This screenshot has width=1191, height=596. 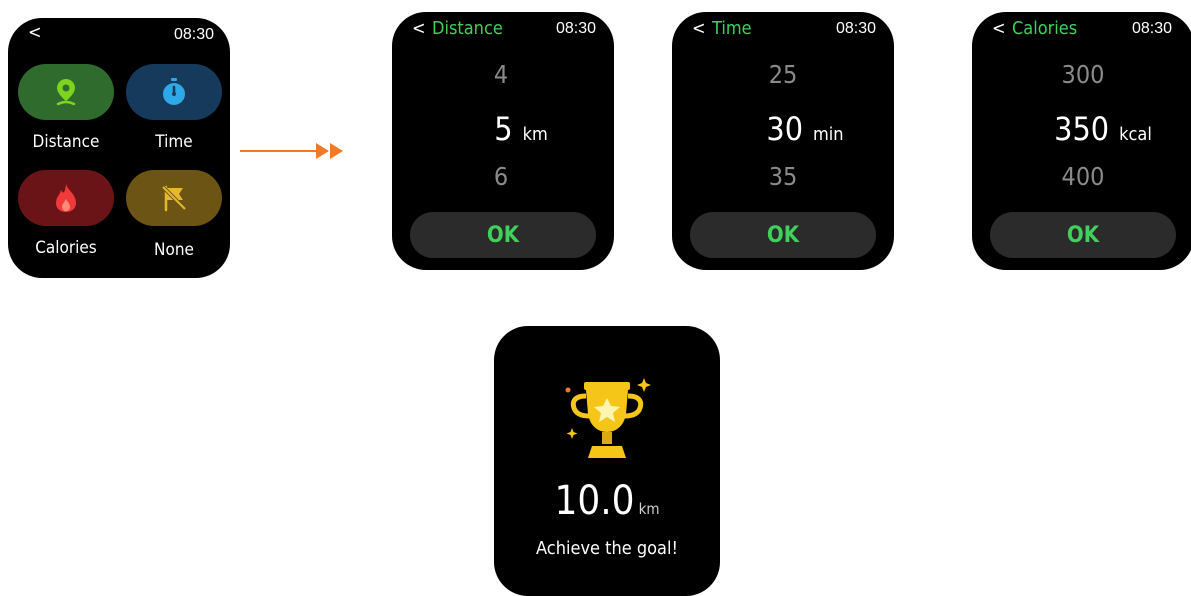 I want to click on distance-picker-screen: < Distance 08:30 4 5 km 6 OK, so click(x=503, y=141).